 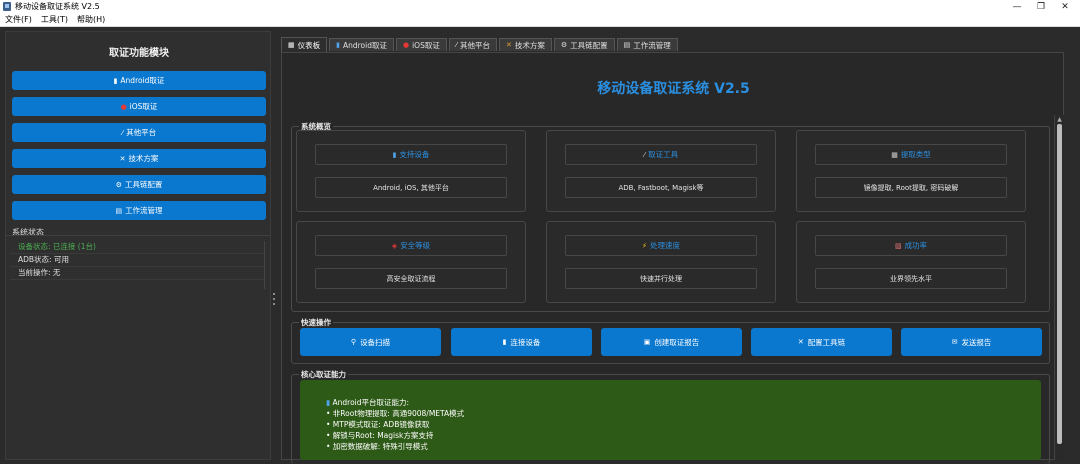 What do you see at coordinates (661, 171) in the screenshot?
I see `overview-card-tools: ⁄ 取证工具 ADB, Fastboot, Magisk等` at bounding box center [661, 171].